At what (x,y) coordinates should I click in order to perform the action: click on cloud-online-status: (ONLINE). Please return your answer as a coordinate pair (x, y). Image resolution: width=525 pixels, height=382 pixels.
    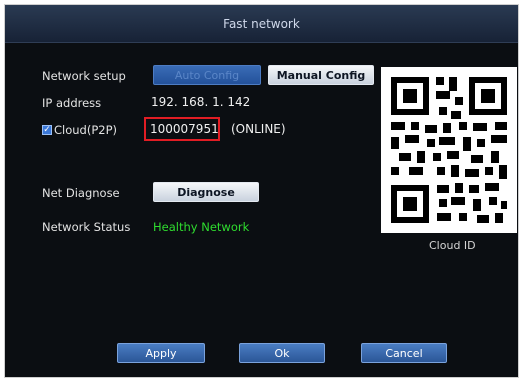
    Looking at the image, I should click on (258, 129).